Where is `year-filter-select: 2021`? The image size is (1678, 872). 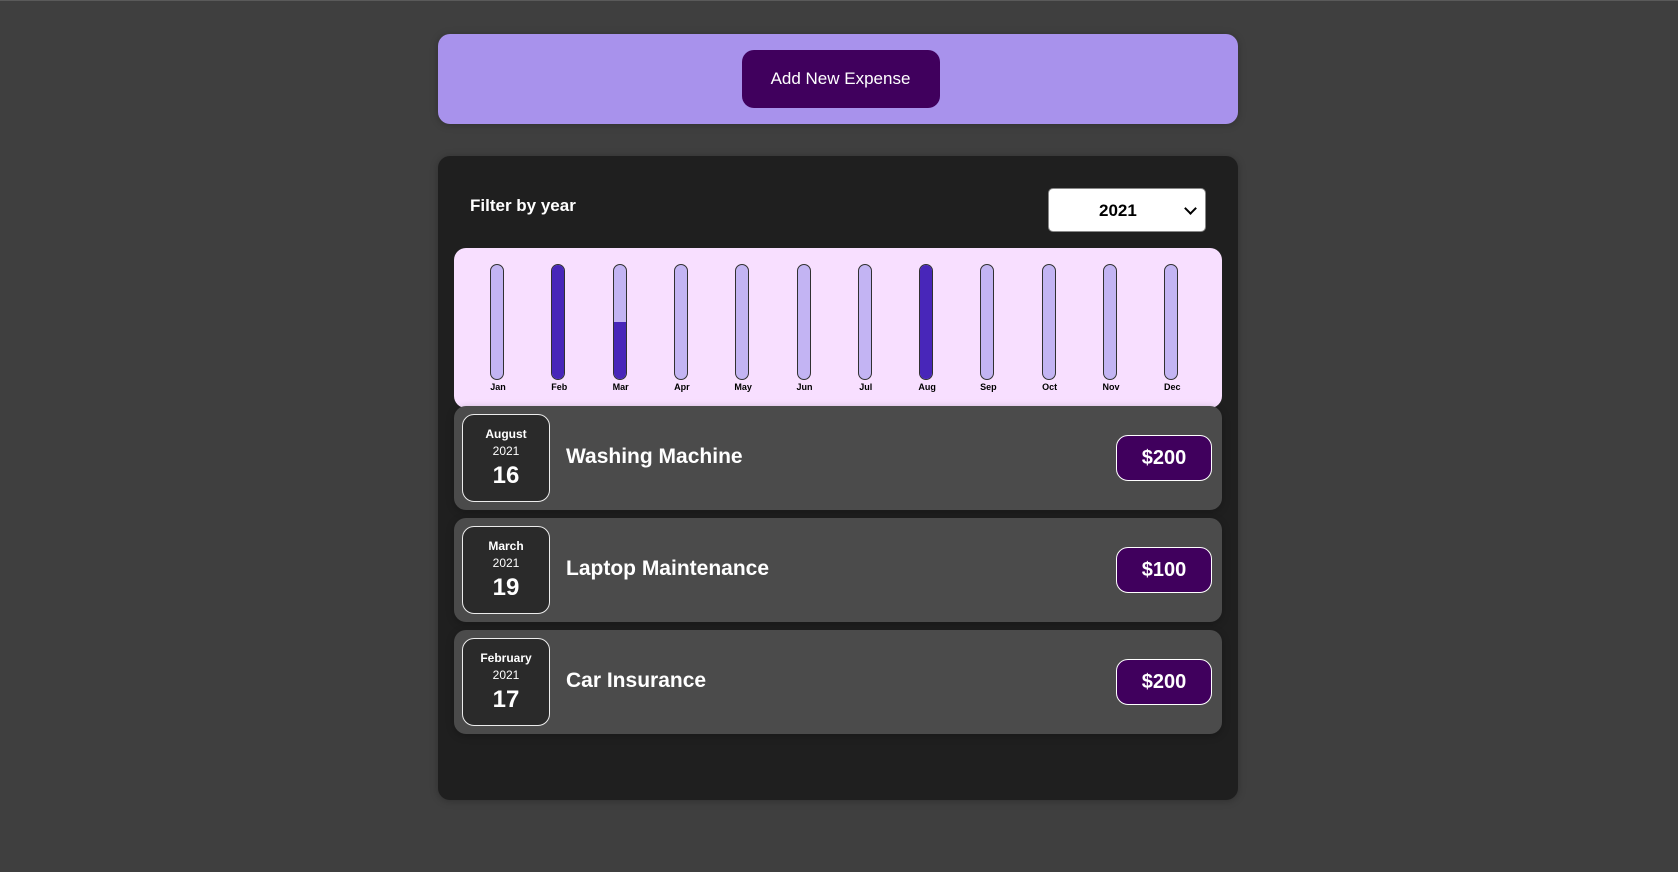 year-filter-select: 2021 is located at coordinates (1127, 210).